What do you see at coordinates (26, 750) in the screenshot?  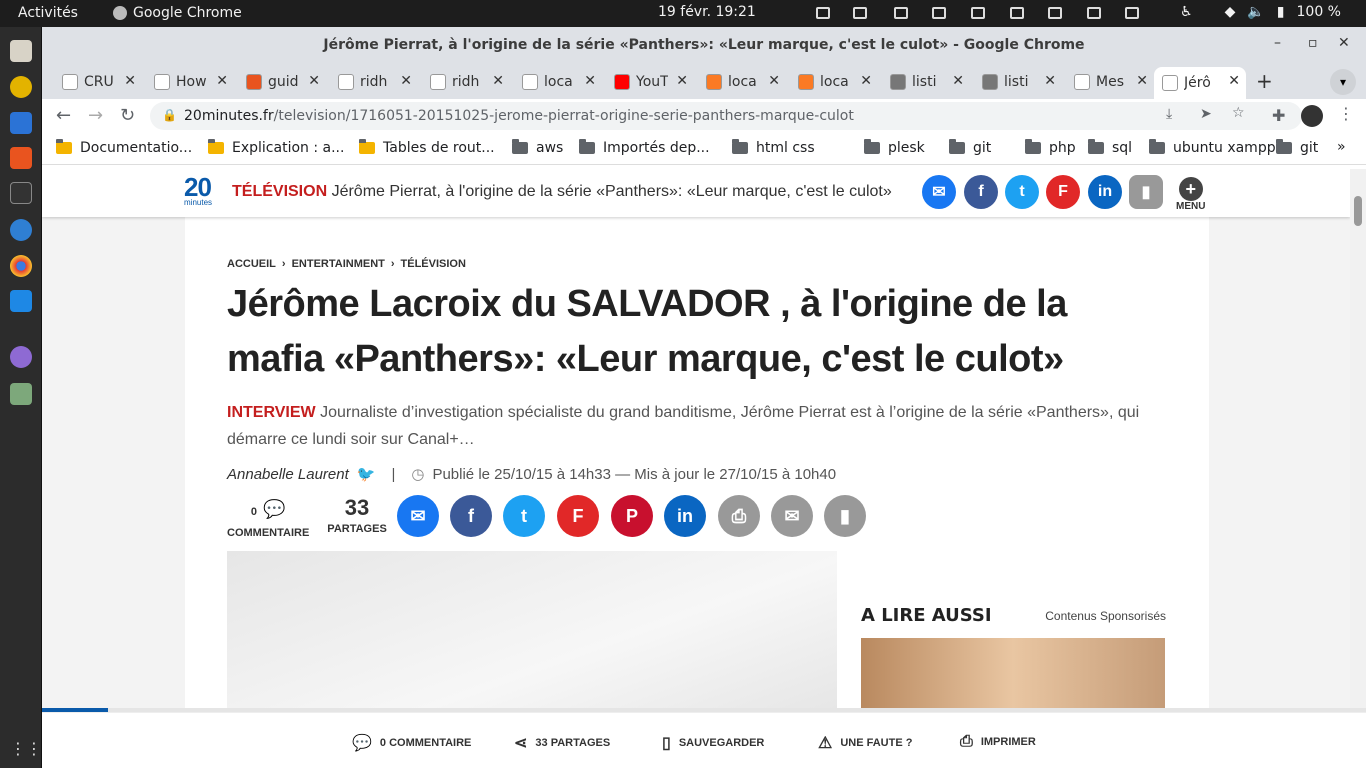 I see `show-apps-icon: ⋮⋮` at bounding box center [26, 750].